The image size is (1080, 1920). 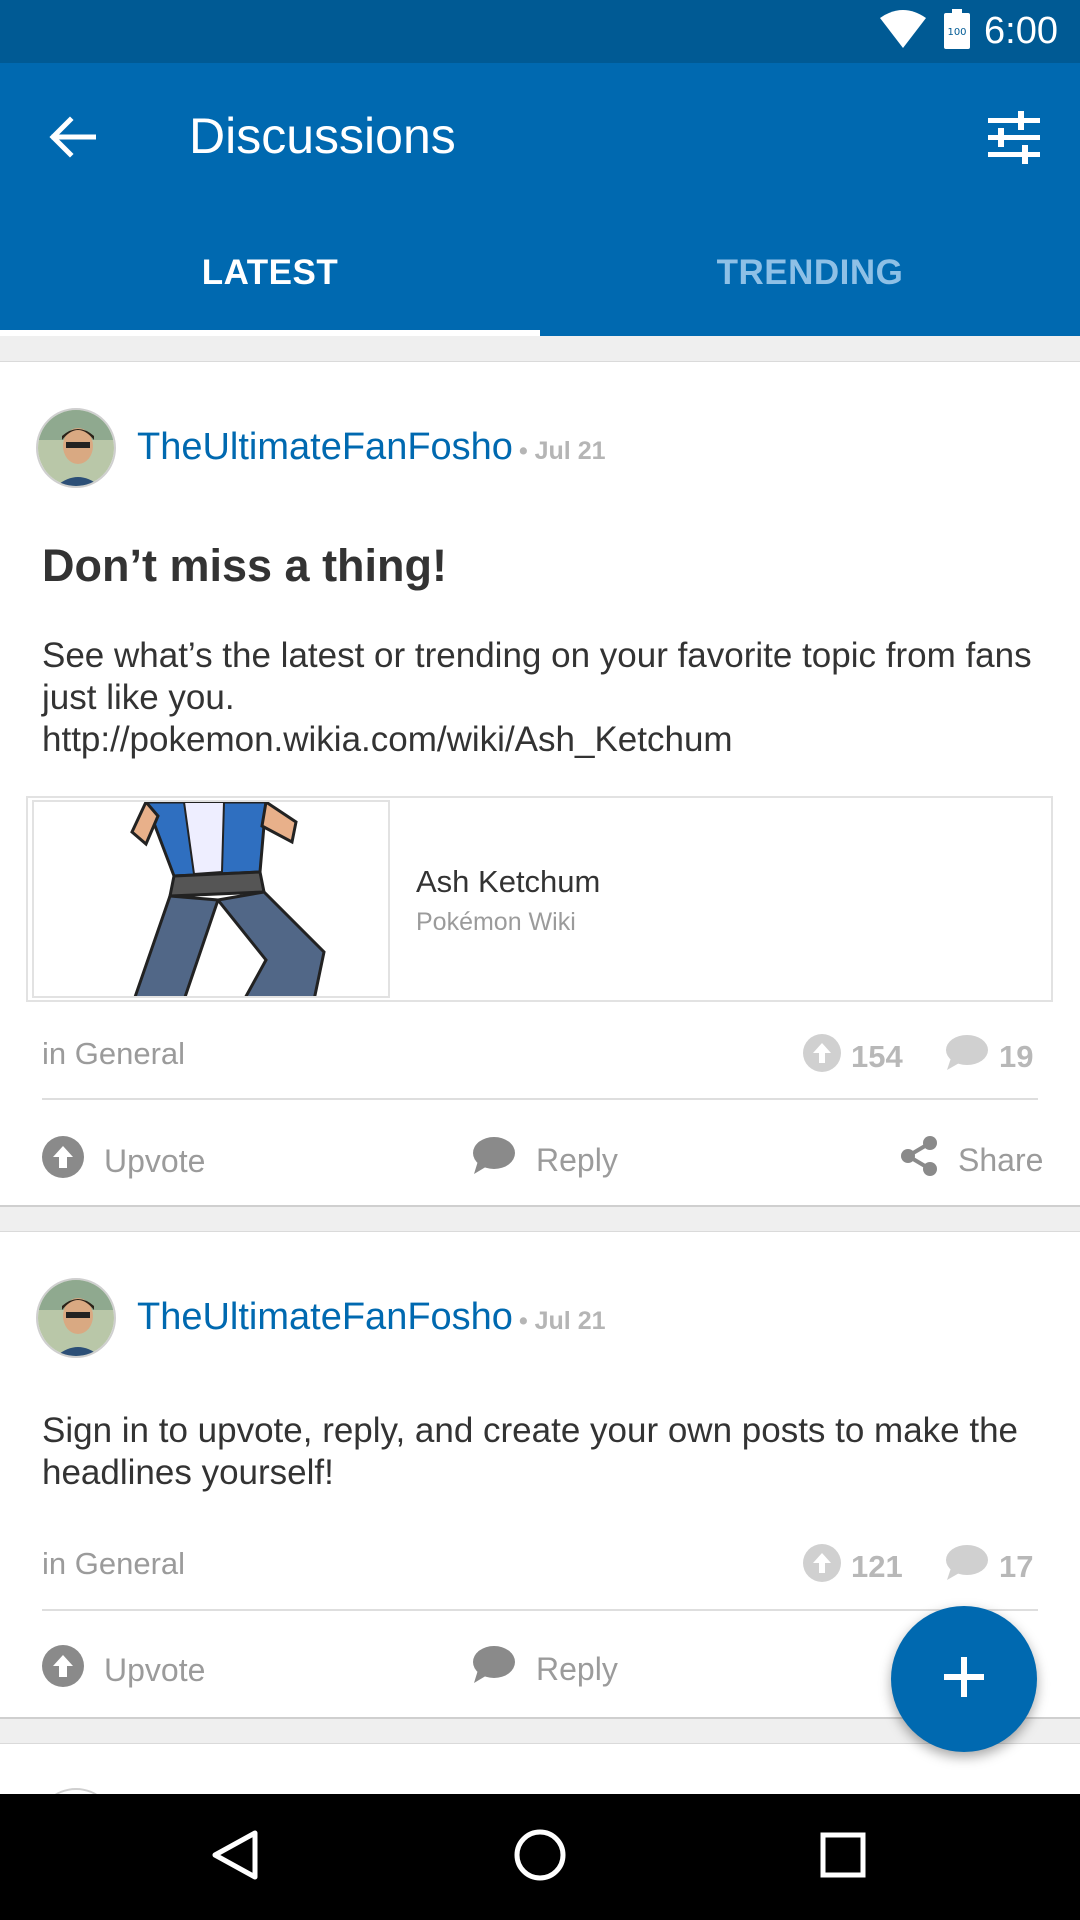 I want to click on upvote-count: 121, so click(x=853, y=1567).